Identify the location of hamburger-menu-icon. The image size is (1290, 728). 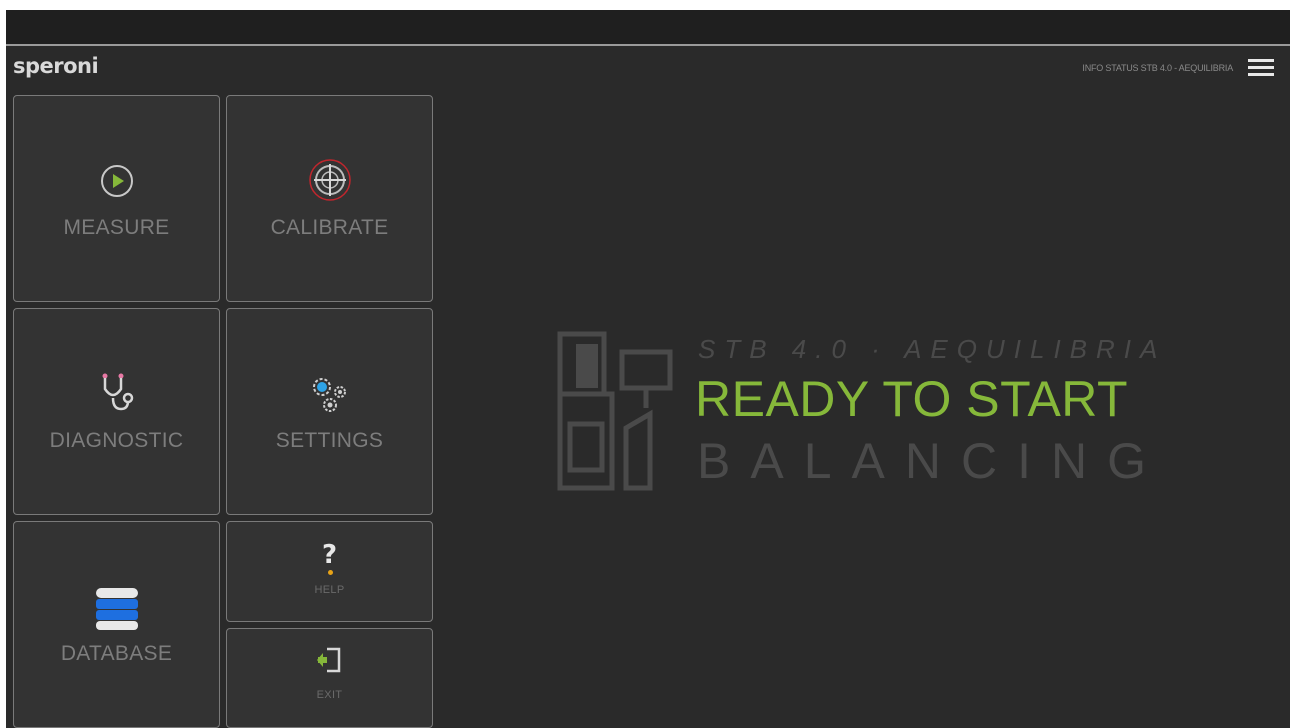
(1262, 67).